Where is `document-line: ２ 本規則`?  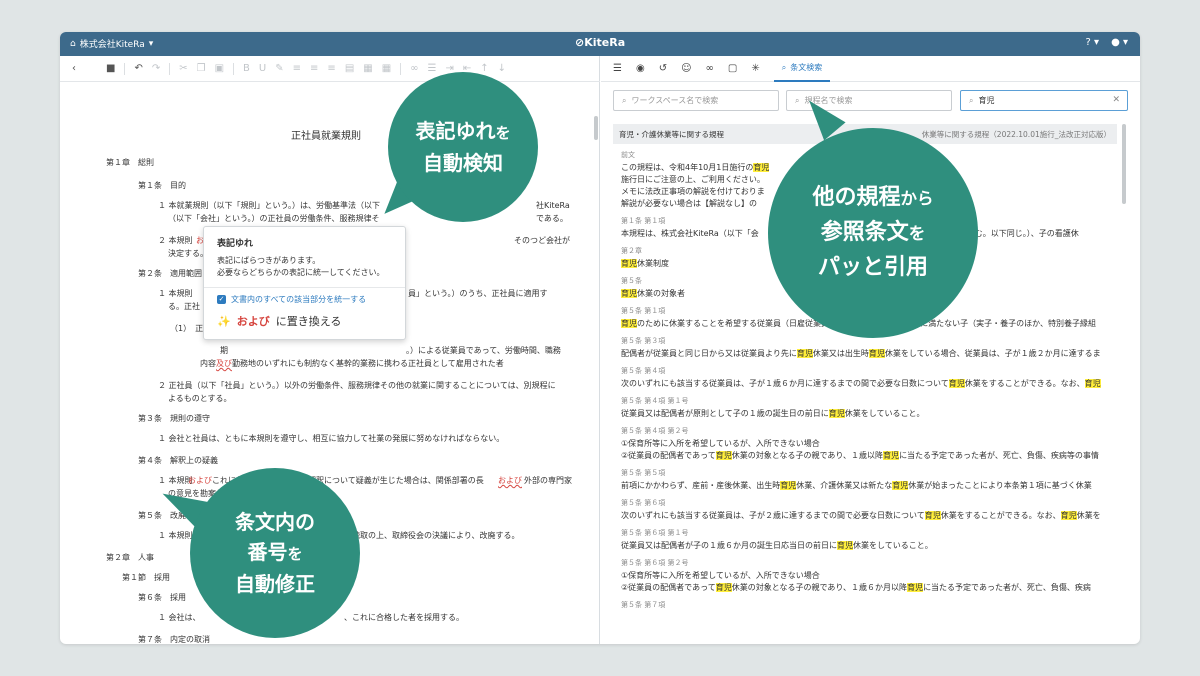 document-line: ２ 本規則 is located at coordinates (175, 240).